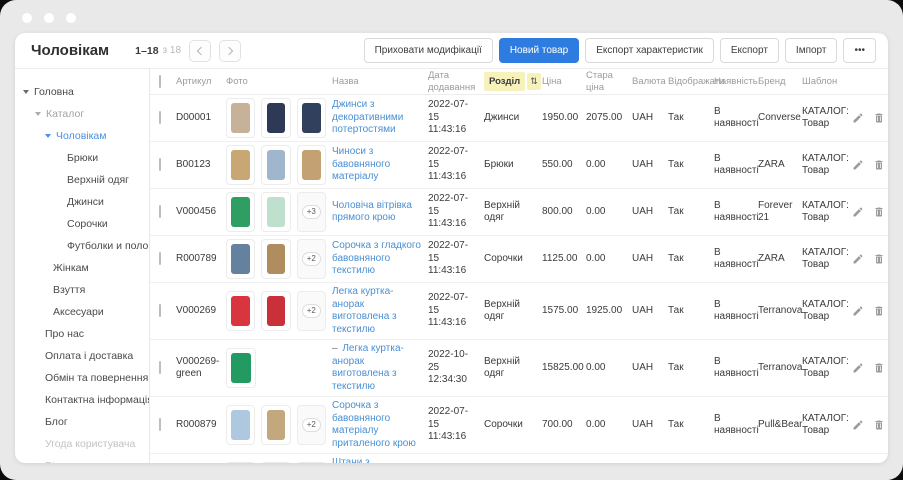  I want to click on column-header-currency: Валюта, so click(650, 82).